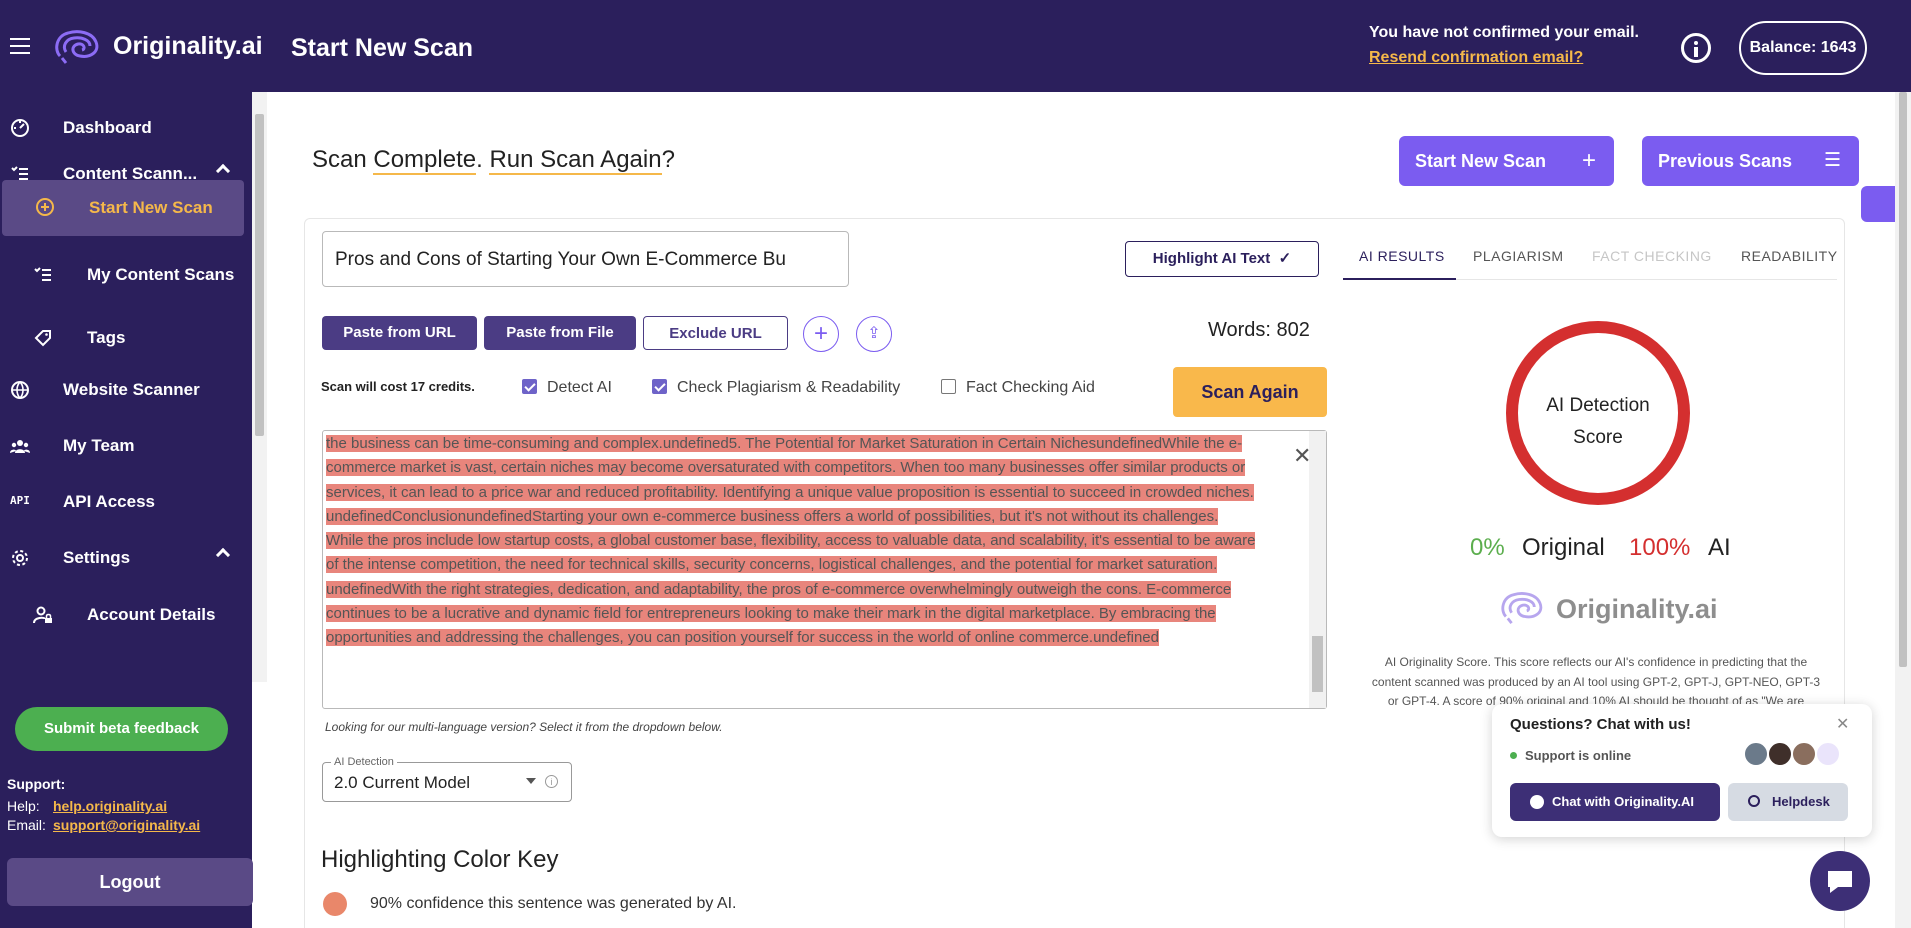 Image resolution: width=1911 pixels, height=928 pixels. Describe the element at coordinates (402, 783) in the screenshot. I see `model-value: 2.0 Current Model` at that location.